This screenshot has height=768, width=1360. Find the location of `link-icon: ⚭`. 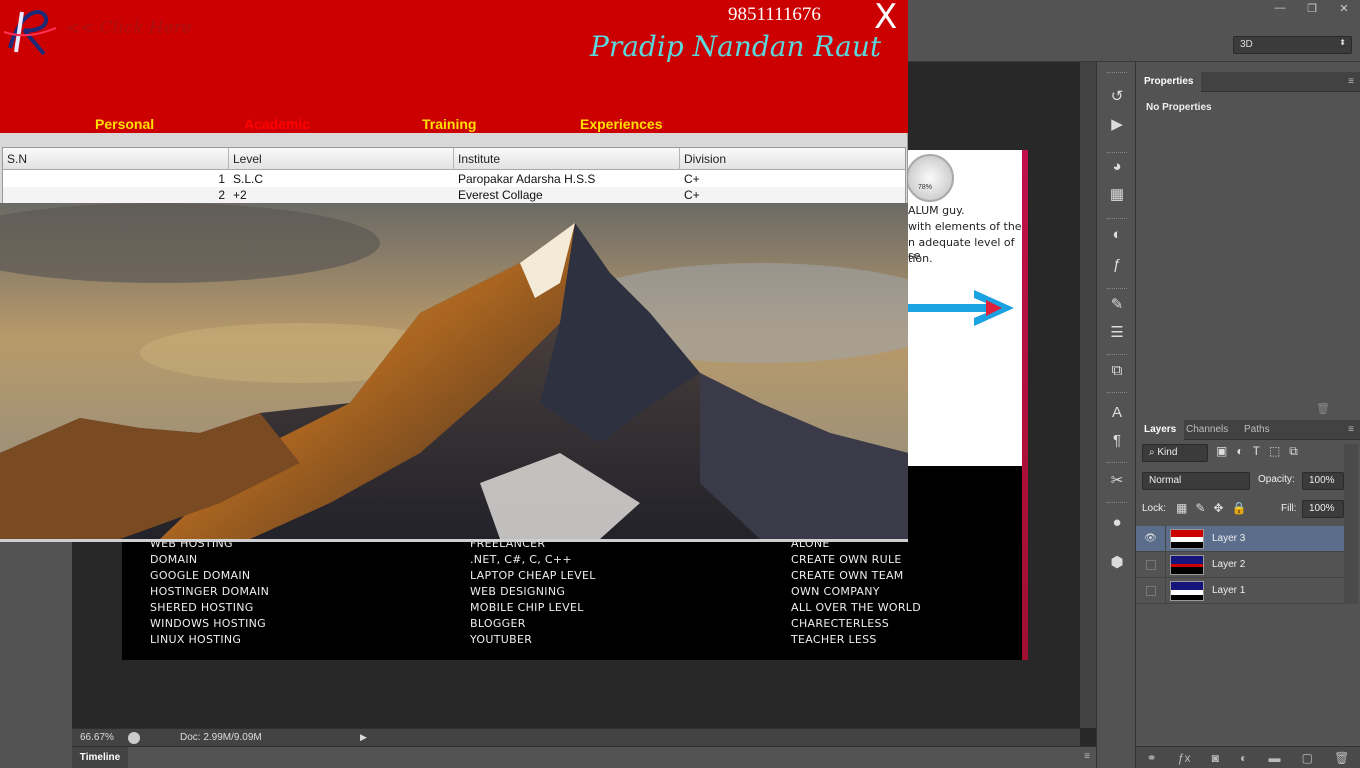

link-icon: ⚭ is located at coordinates (1152, 758).